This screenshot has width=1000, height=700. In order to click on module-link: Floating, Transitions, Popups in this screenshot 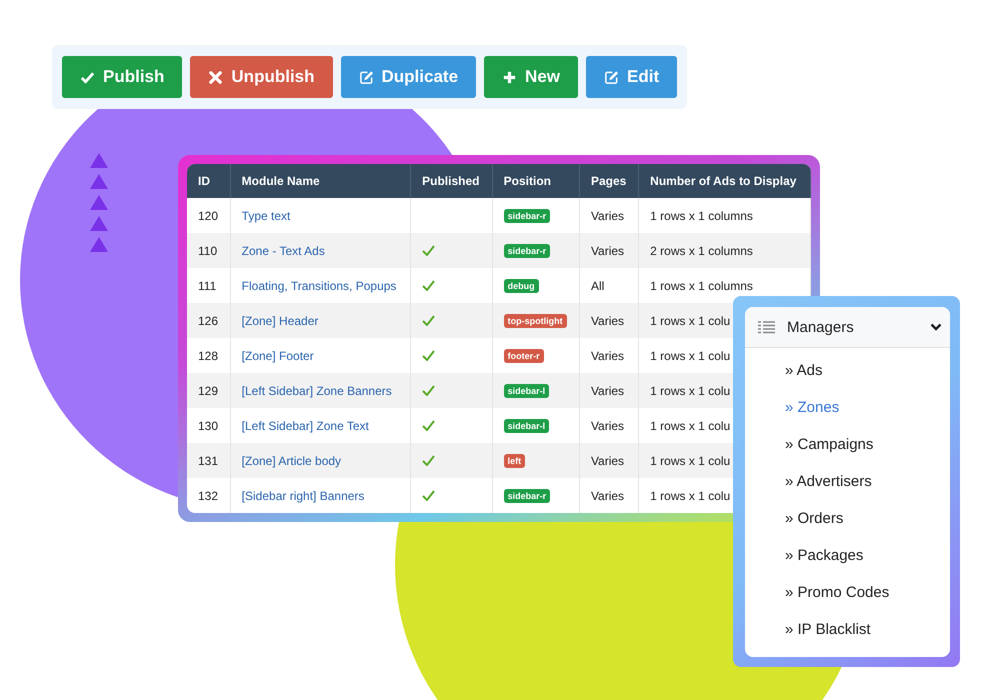, I will do `click(319, 285)`.